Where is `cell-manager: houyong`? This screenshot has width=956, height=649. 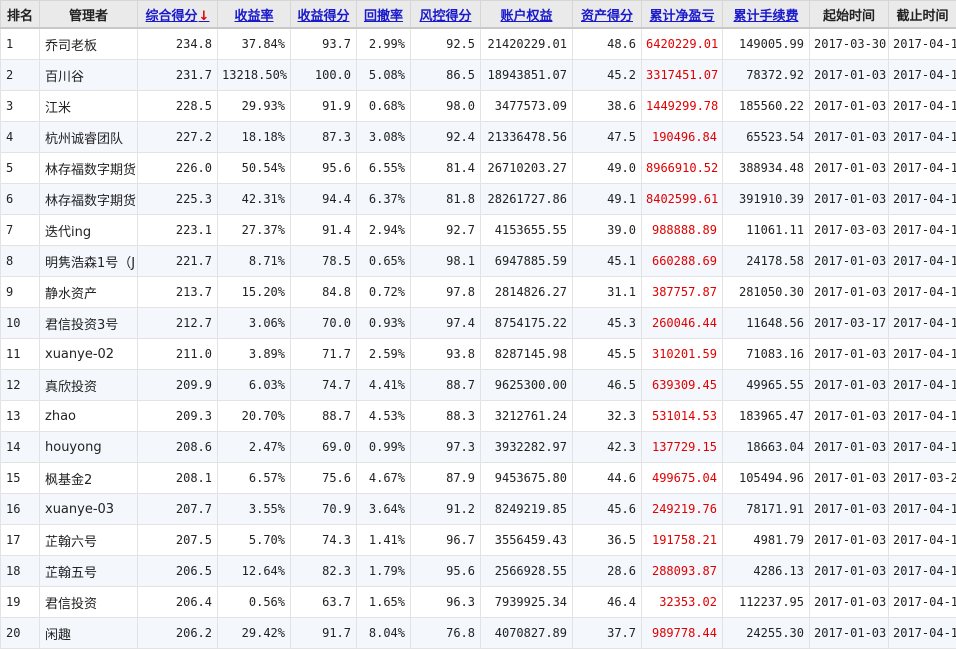
cell-manager: houyong is located at coordinates (89, 447).